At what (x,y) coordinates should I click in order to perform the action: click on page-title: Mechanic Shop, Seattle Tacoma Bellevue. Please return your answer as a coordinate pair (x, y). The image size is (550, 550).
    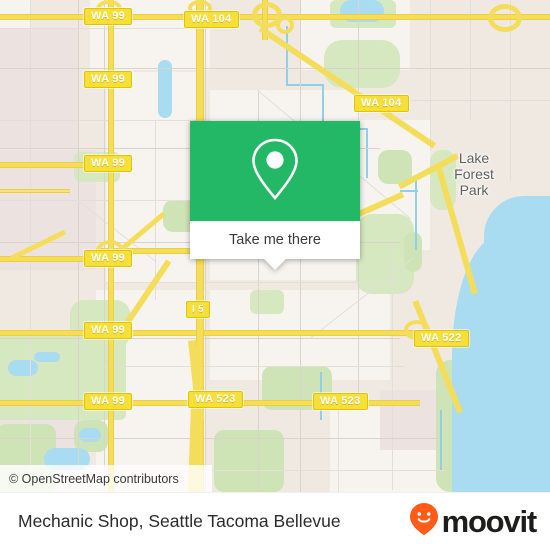
    Looking at the image, I should click on (179, 521).